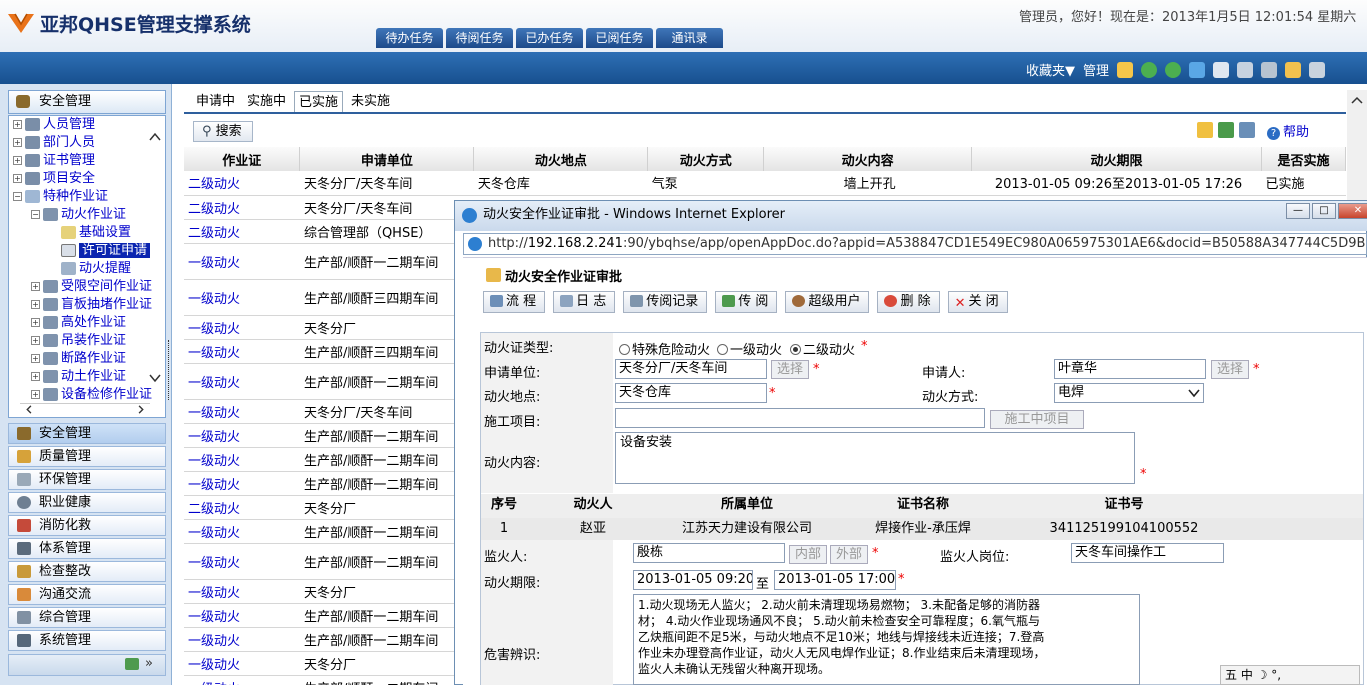 This screenshot has width=1367, height=685. I want to click on tab-implemented: 已实施, so click(319, 101).